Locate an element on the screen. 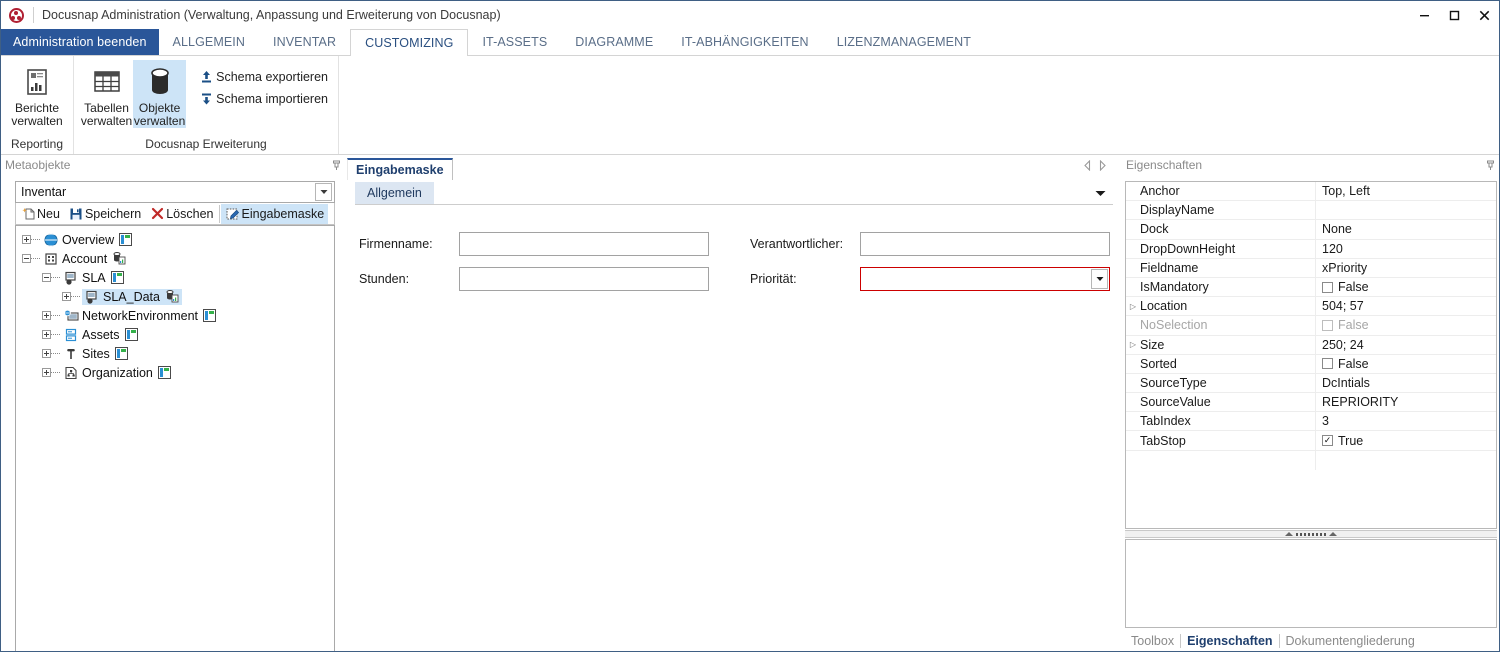  tree-node-account: Account is located at coordinates (175, 258).